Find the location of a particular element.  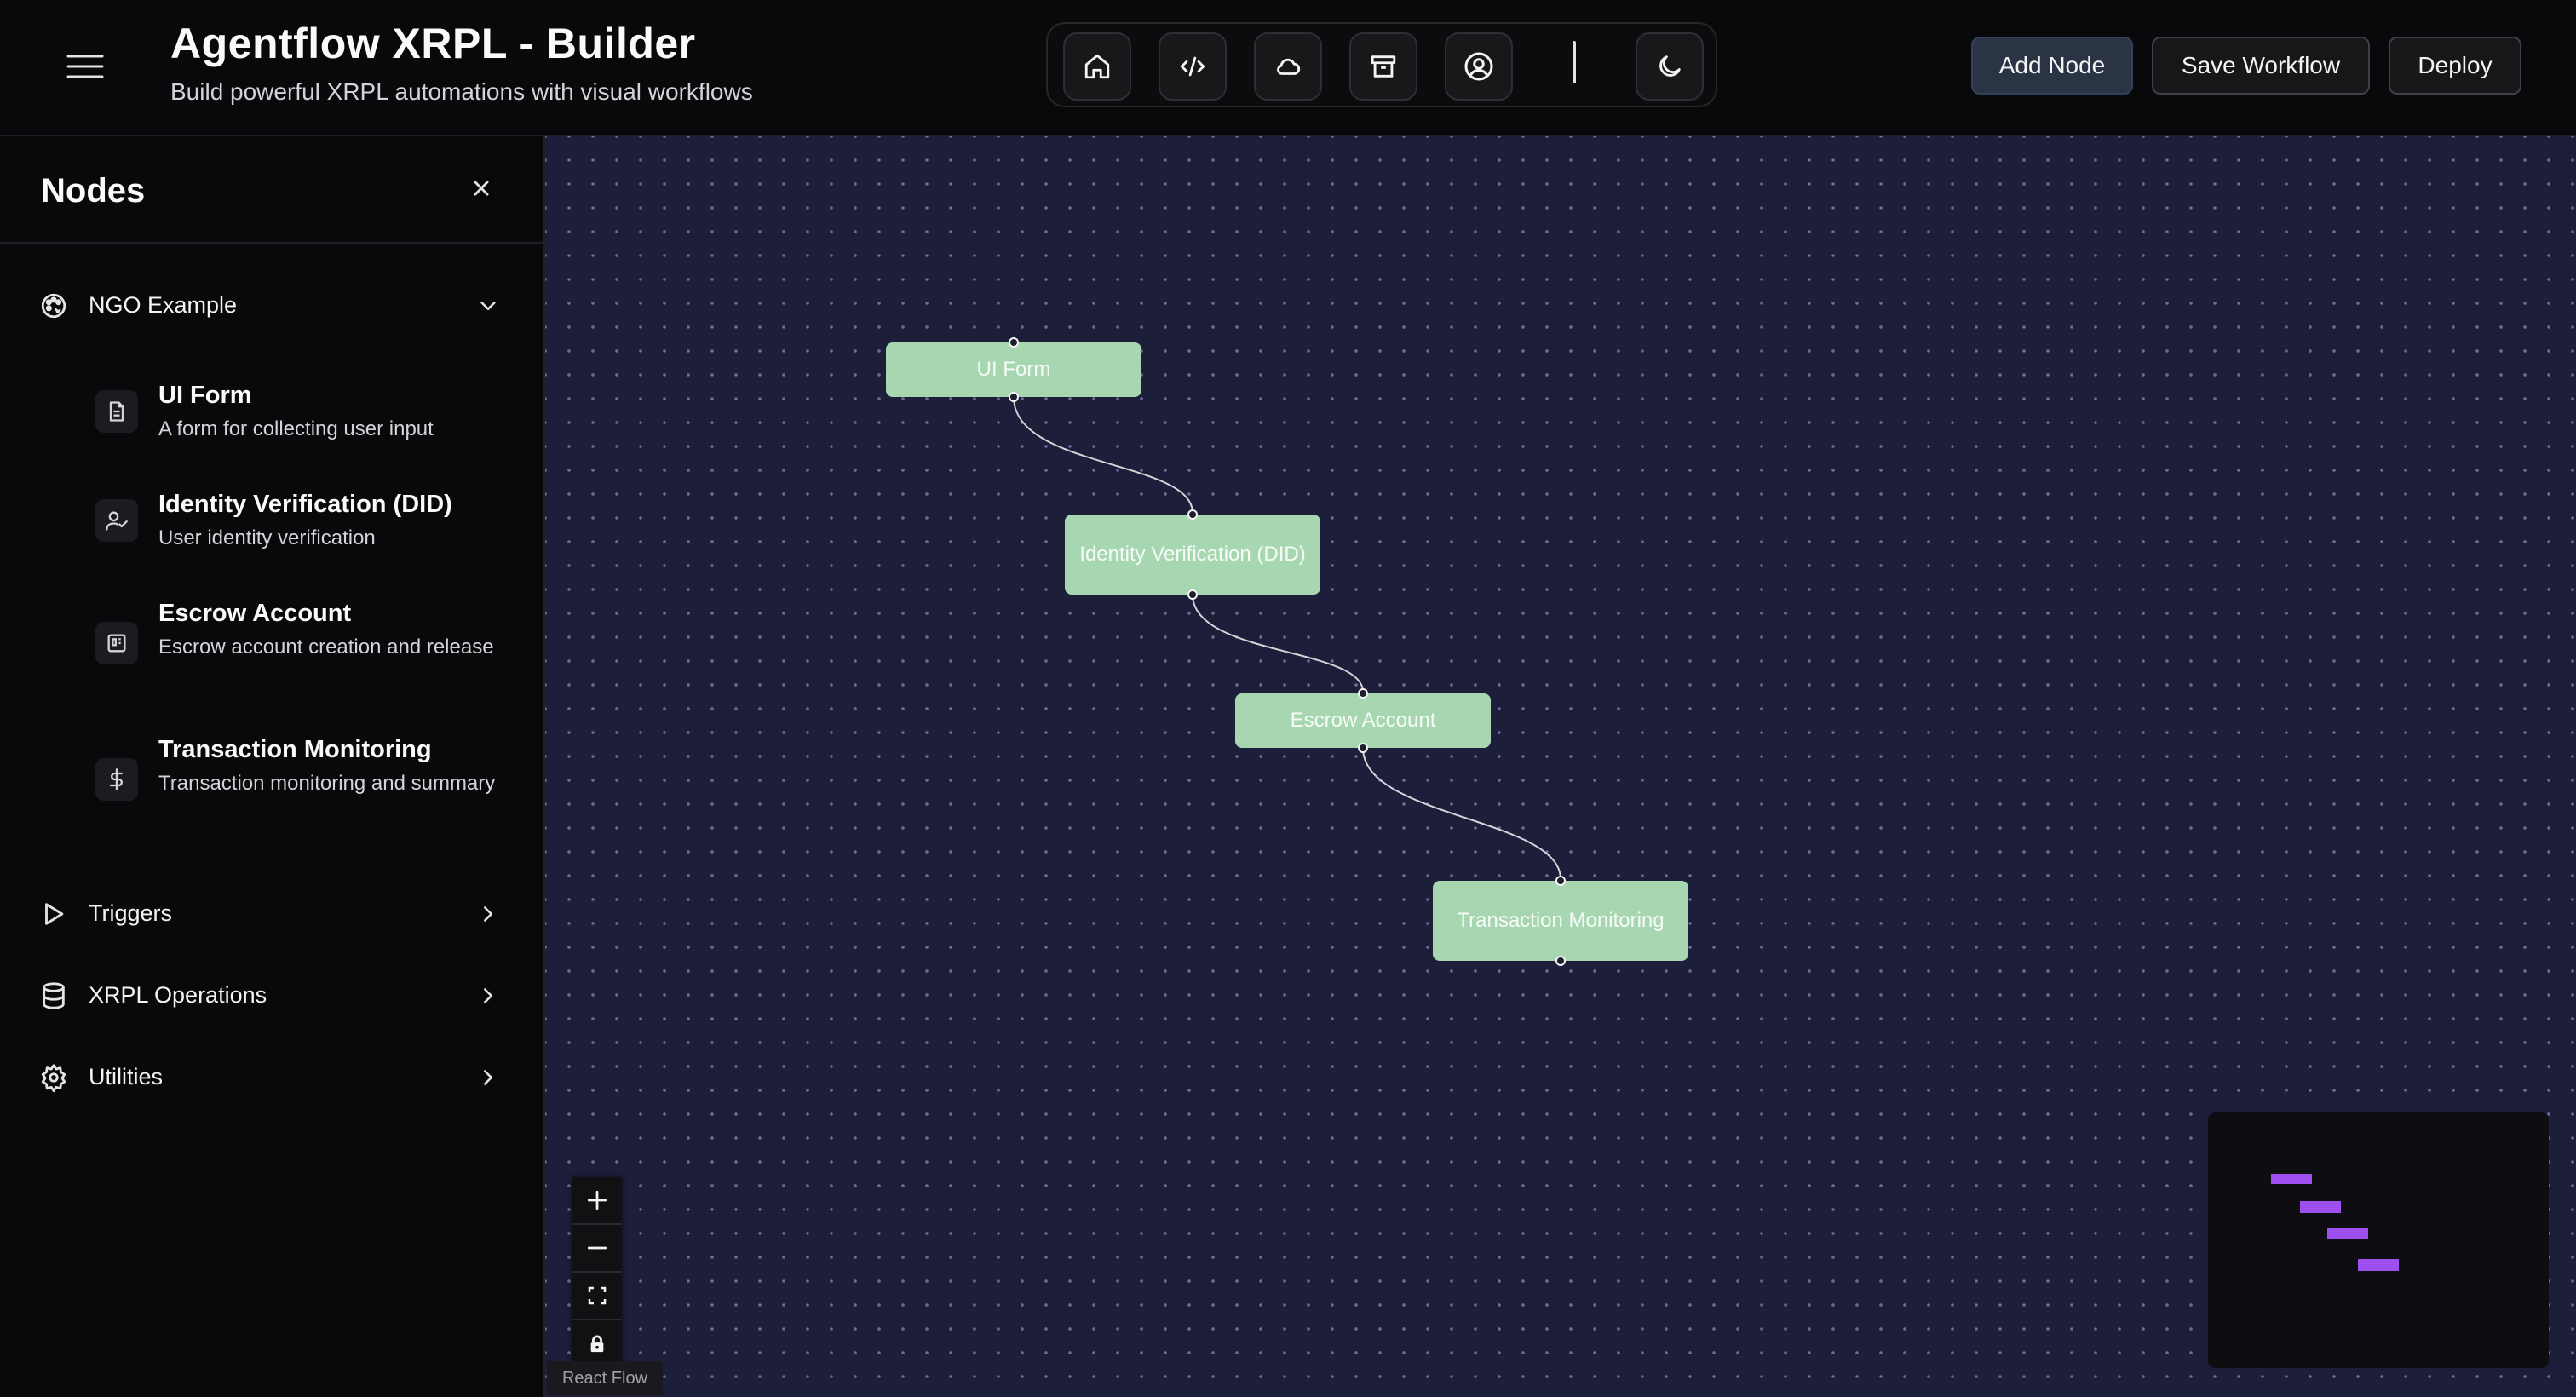

database-icon is located at coordinates (54, 995).